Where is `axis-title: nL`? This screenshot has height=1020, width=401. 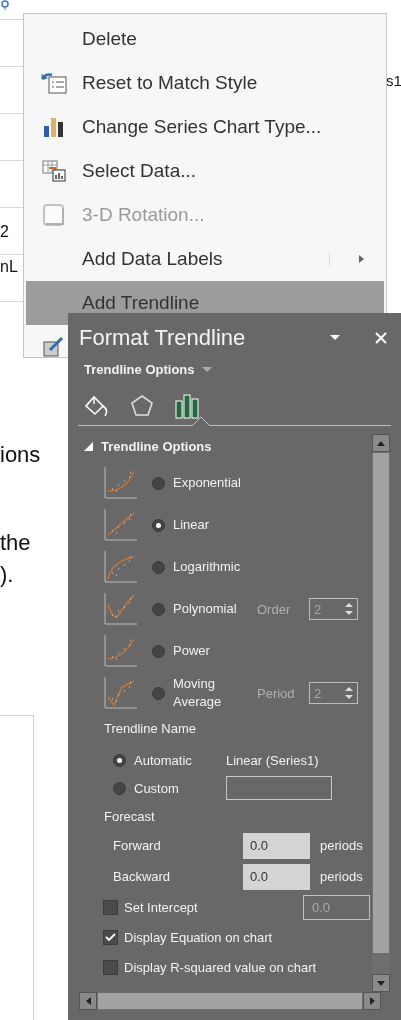 axis-title: nL is located at coordinates (9, 267).